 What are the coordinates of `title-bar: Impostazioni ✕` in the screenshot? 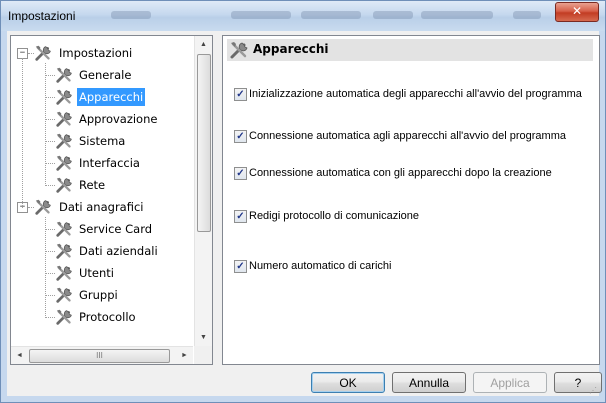 It's located at (303, 16).